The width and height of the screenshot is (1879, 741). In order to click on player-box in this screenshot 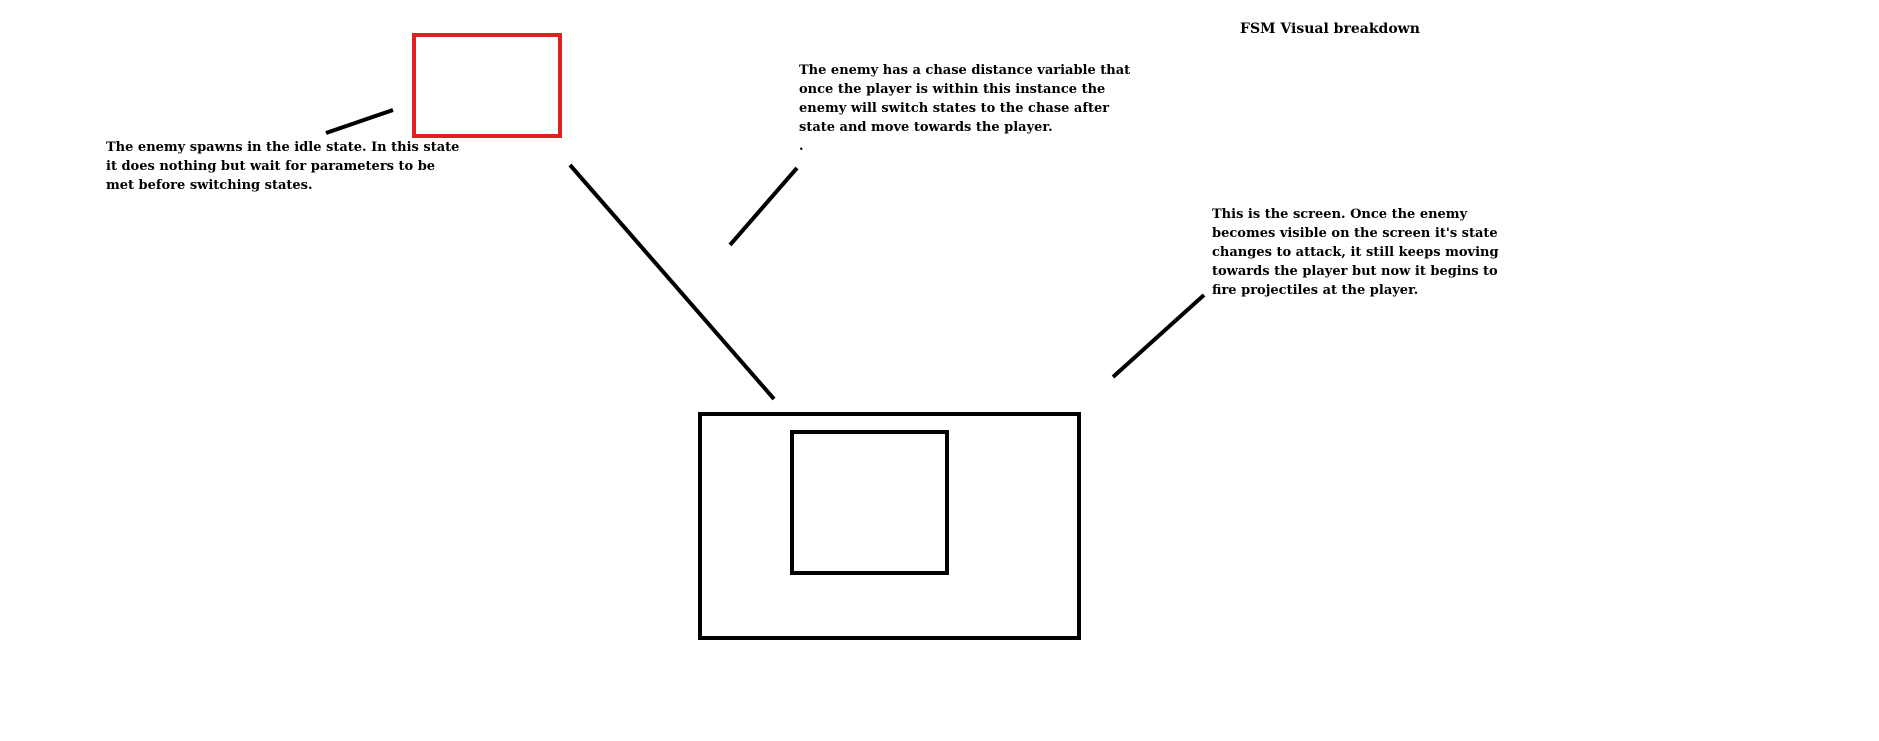, I will do `click(869, 502)`.